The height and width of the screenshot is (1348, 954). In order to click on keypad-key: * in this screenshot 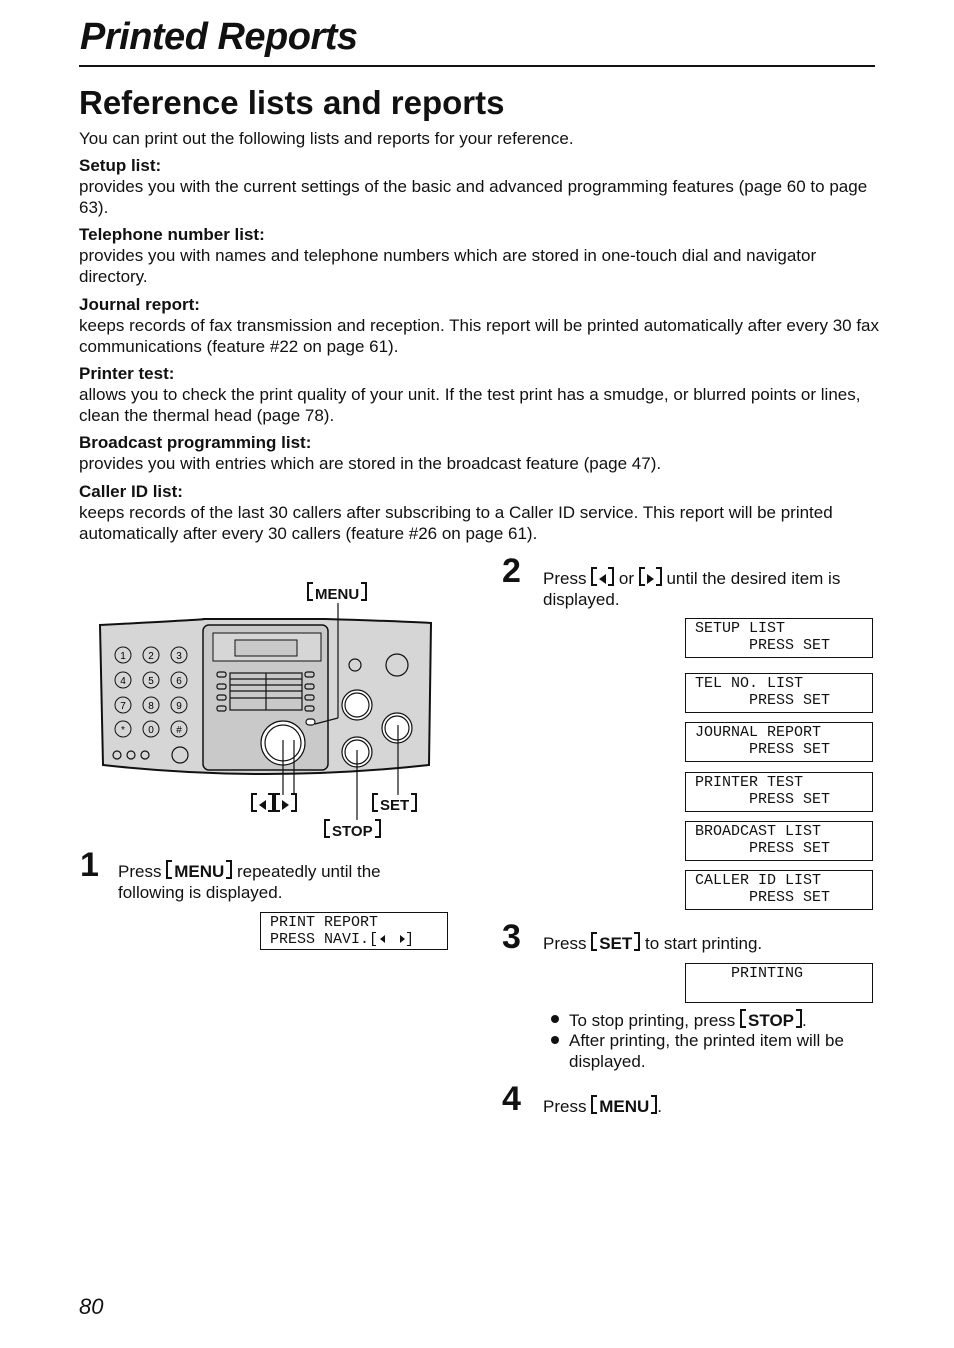, I will do `click(123, 730)`.